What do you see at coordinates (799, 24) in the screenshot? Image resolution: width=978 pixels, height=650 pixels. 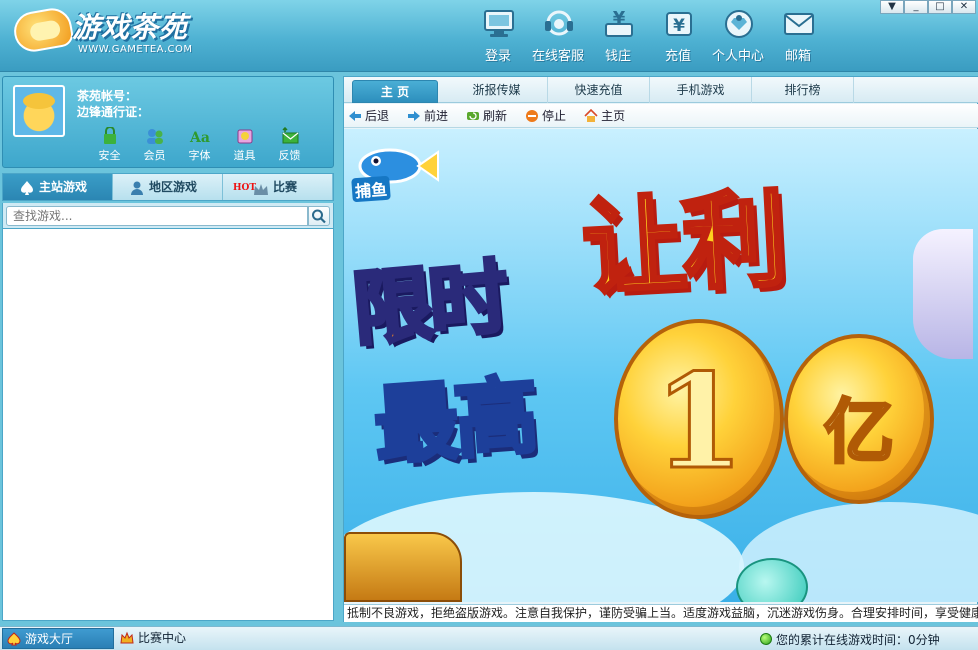 I see `mail-icon` at bounding box center [799, 24].